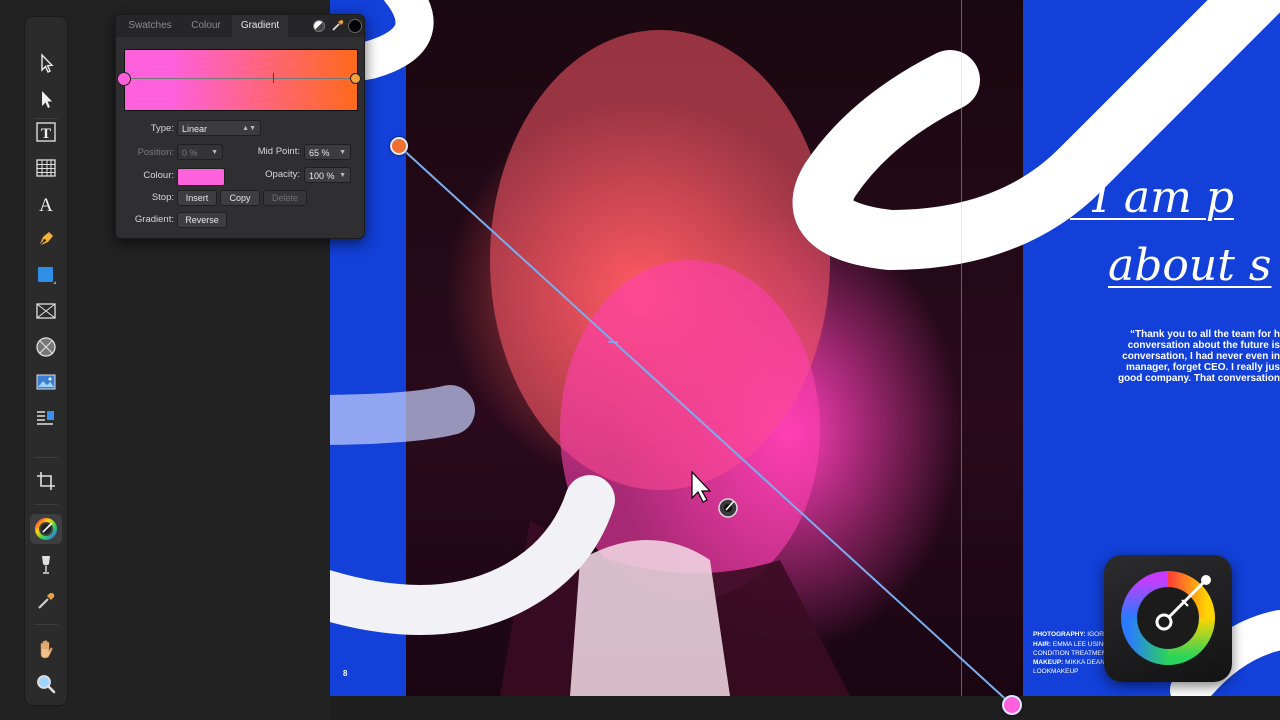 The image size is (1280, 720). I want to click on crop-icon, so click(46, 481).